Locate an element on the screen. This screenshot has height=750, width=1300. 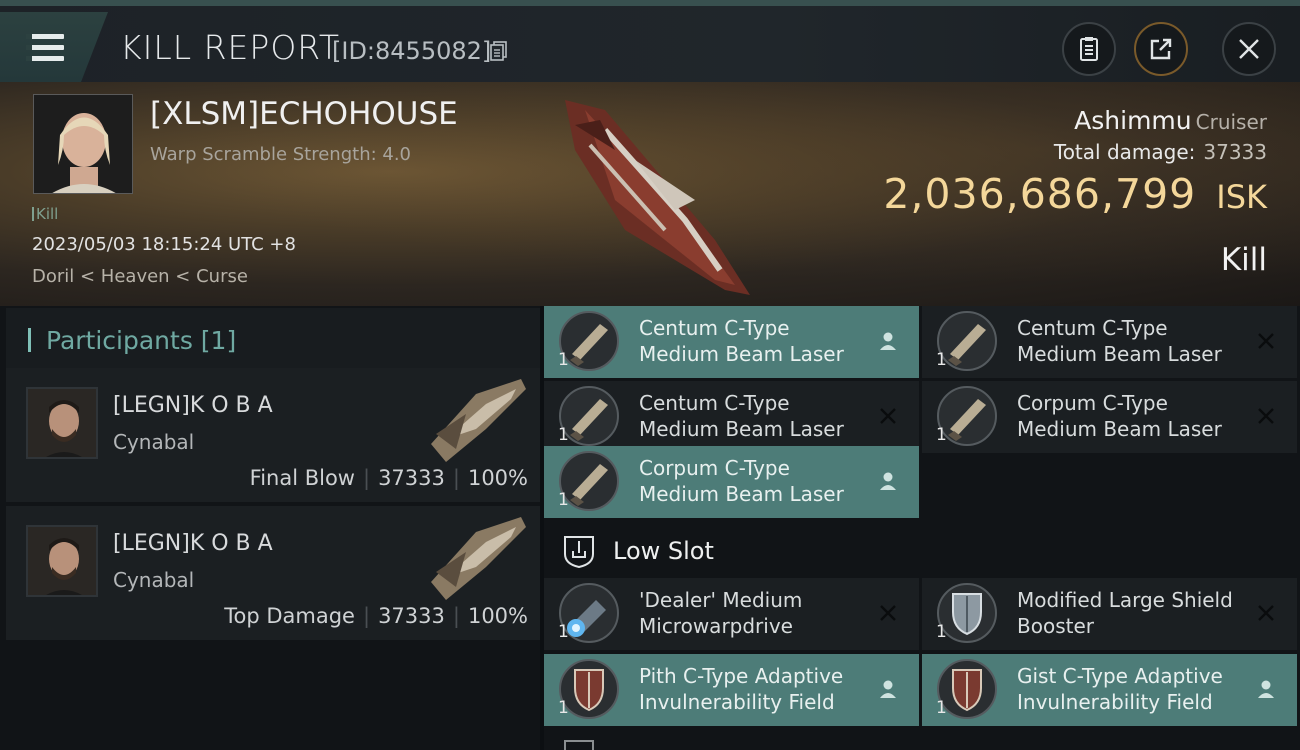
victim-ship-name: Ashimmu is located at coordinates (1133, 120).